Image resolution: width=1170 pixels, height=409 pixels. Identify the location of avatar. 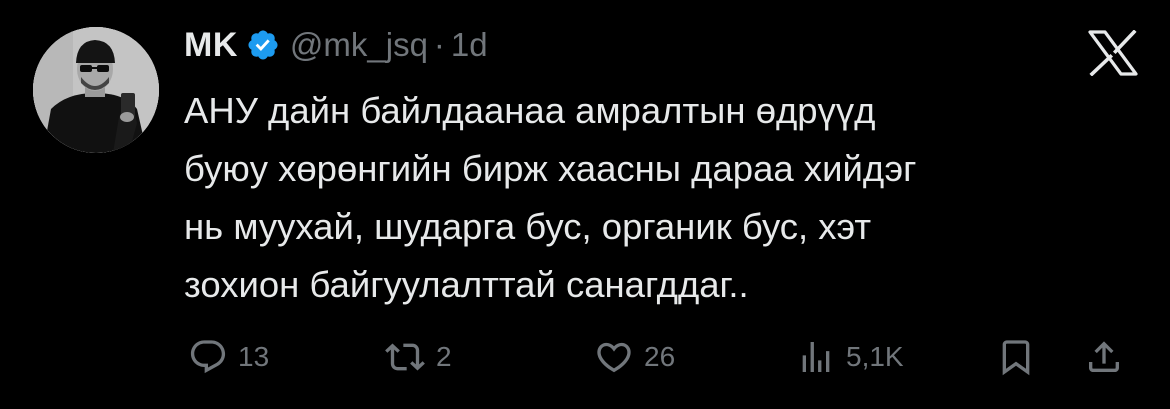
(96, 90).